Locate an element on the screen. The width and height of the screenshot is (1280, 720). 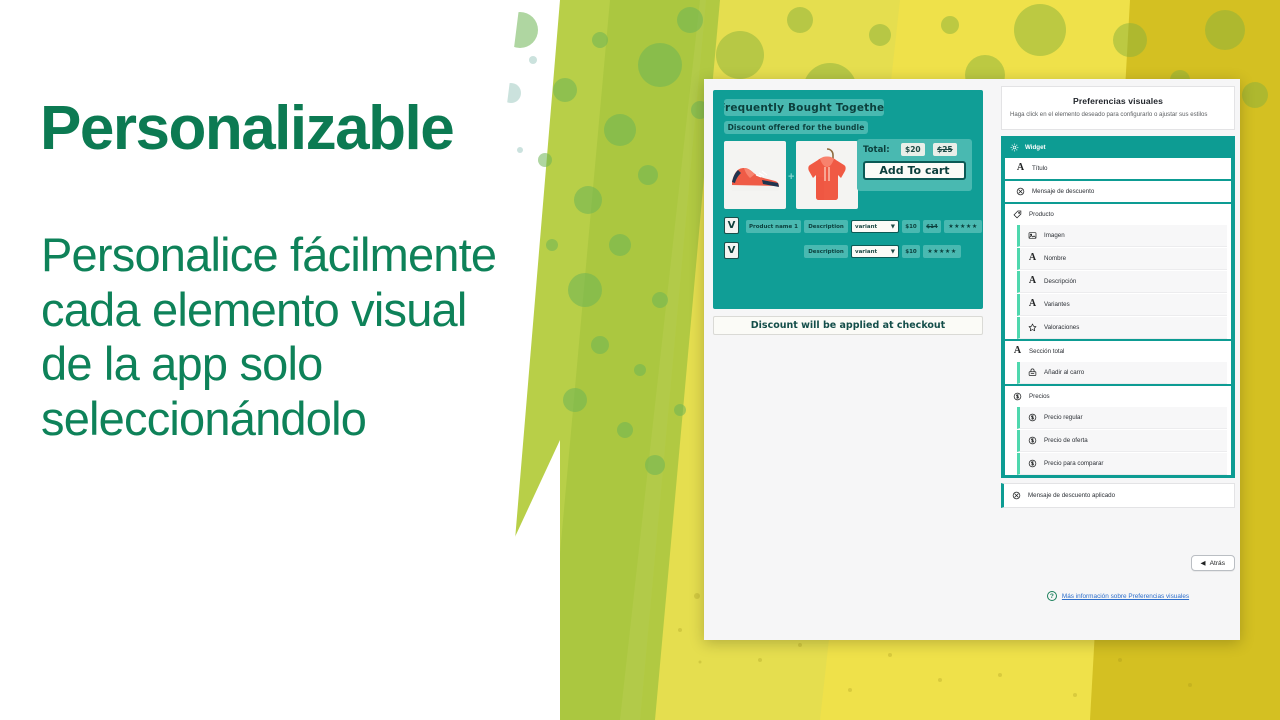
variant-label-2: variant is located at coordinates (866, 251).